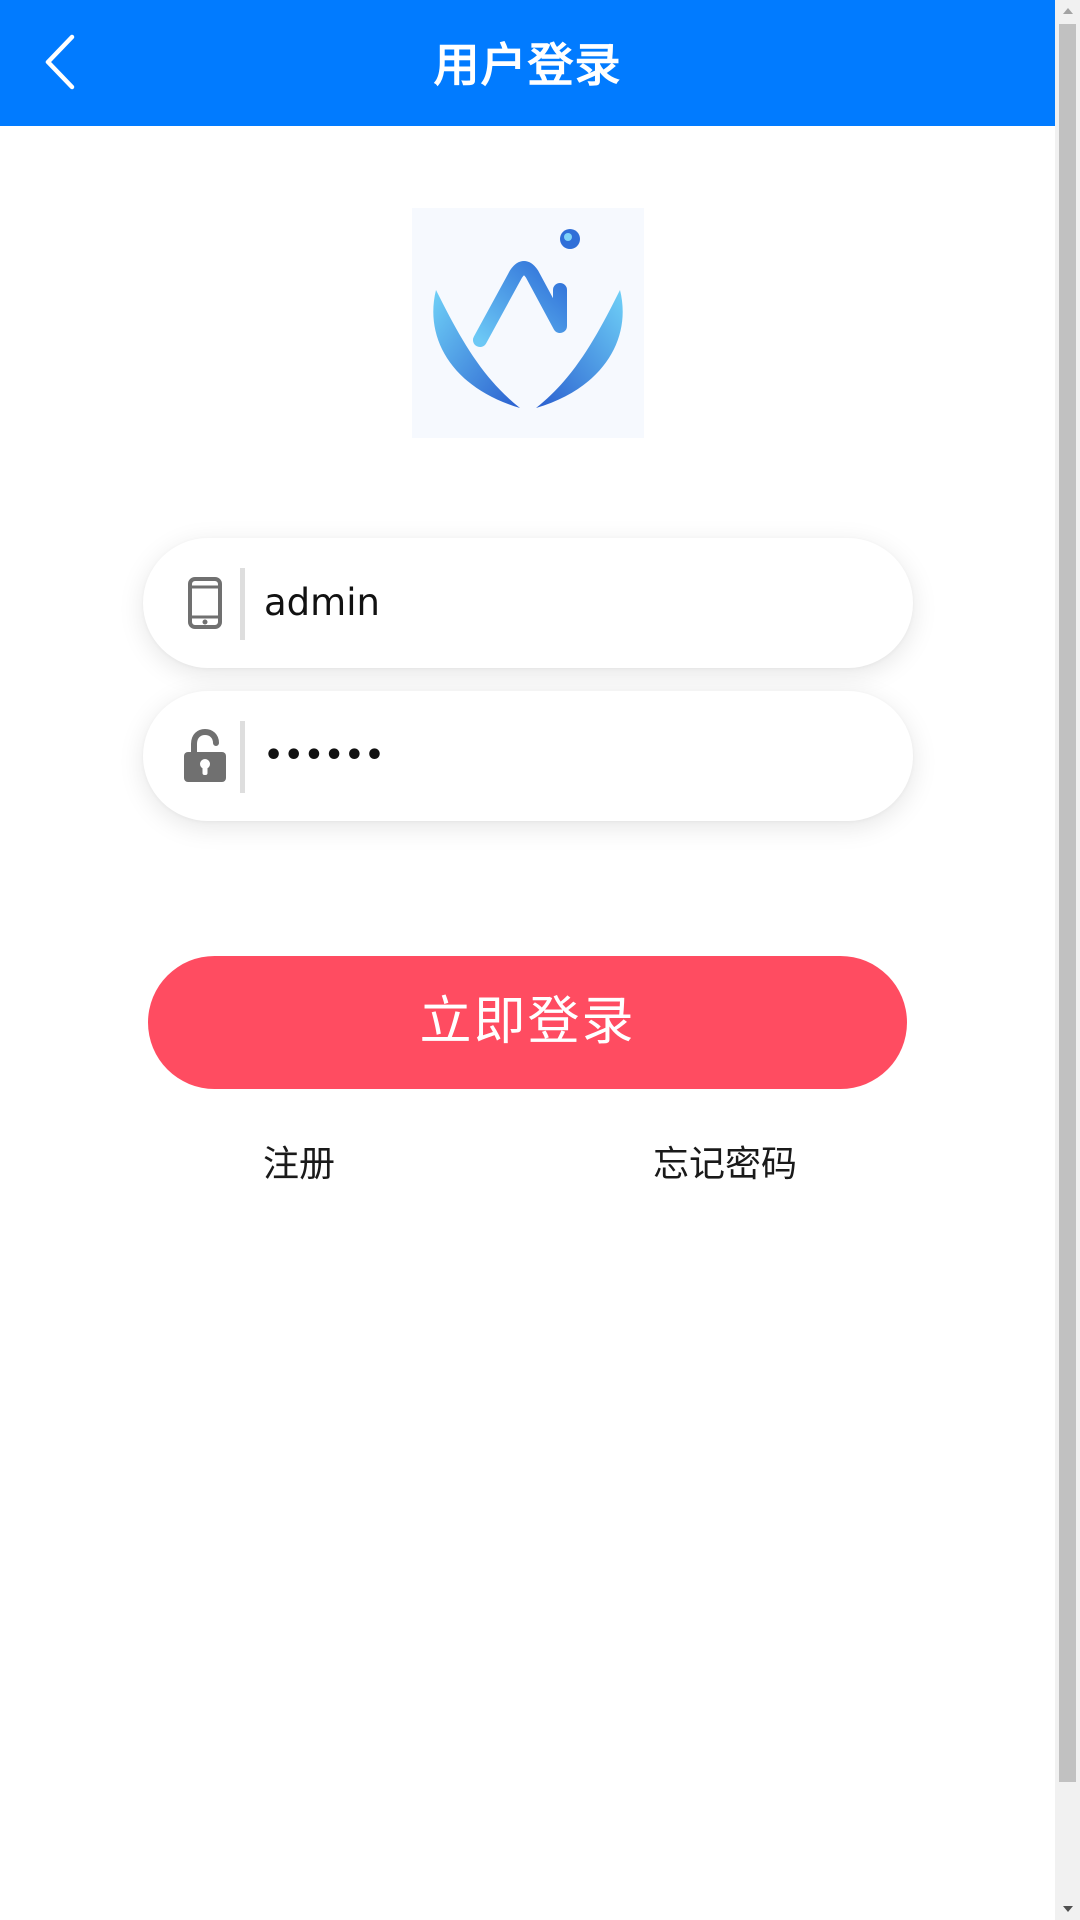 The image size is (1080, 1920). I want to click on username-input: admin, so click(322, 603).